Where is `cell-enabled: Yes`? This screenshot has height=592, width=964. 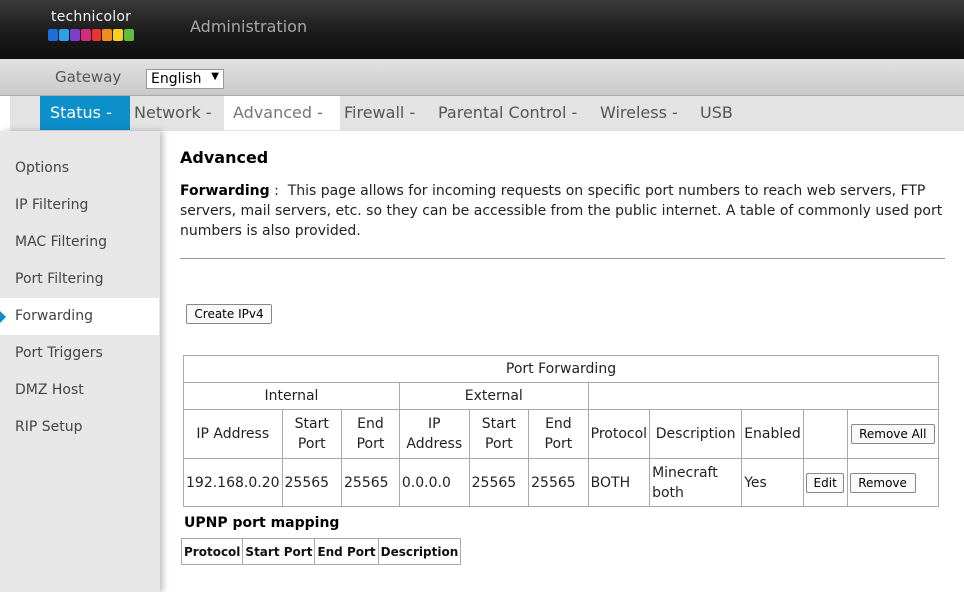 cell-enabled: Yes is located at coordinates (772, 482).